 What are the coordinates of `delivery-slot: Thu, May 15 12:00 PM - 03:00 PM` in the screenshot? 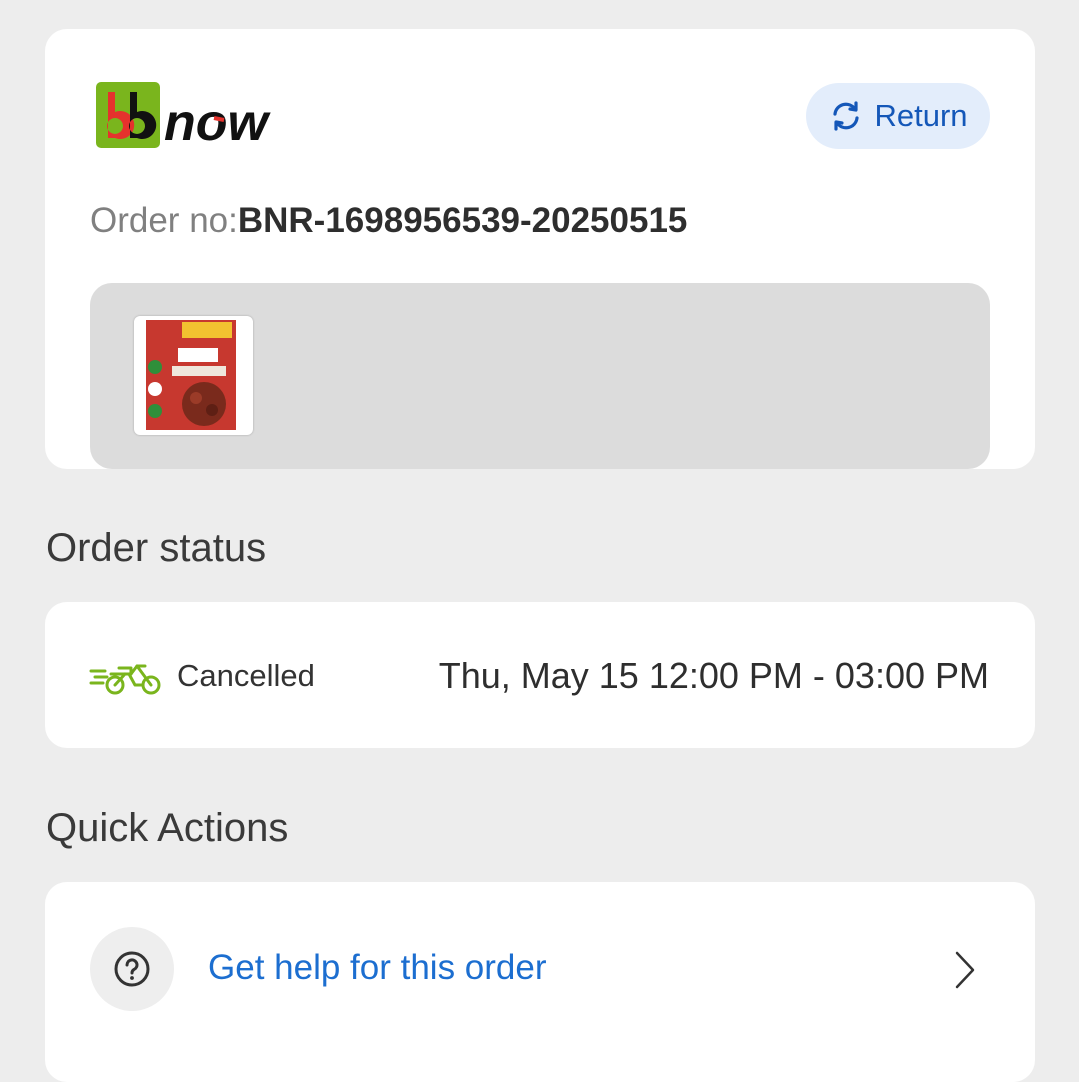 It's located at (713, 675).